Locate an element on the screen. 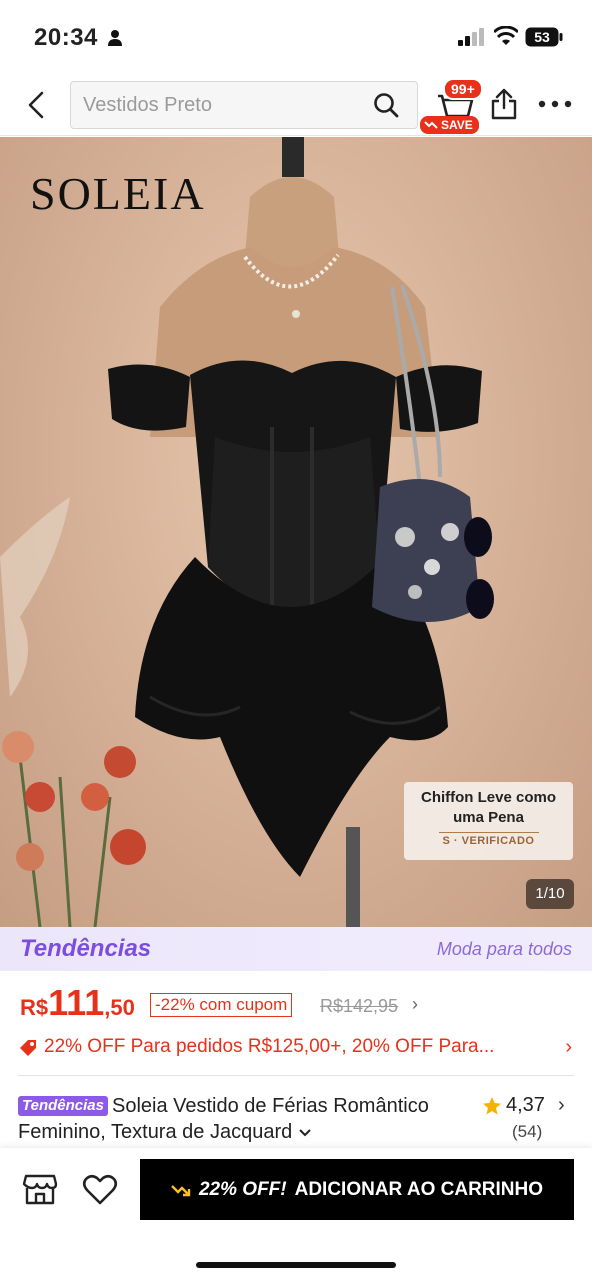 The width and height of the screenshot is (592, 1280). expand-chevron-icon is located at coordinates (305, 1133).